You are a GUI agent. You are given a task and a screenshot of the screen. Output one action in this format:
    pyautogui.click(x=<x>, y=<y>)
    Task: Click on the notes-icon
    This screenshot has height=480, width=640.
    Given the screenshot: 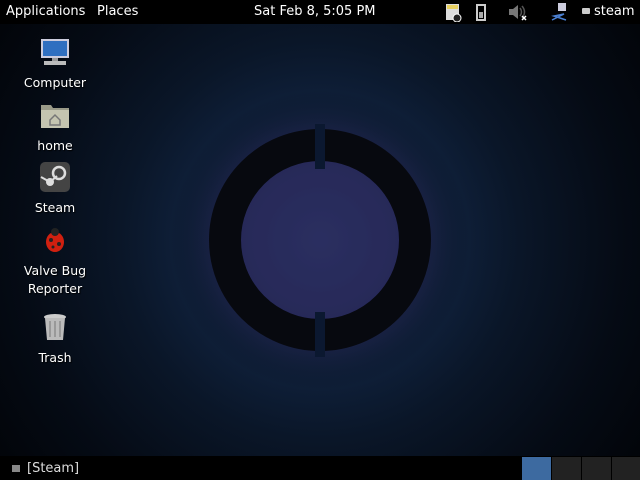 What is the action you would take?
    pyautogui.click(x=453, y=12)
    